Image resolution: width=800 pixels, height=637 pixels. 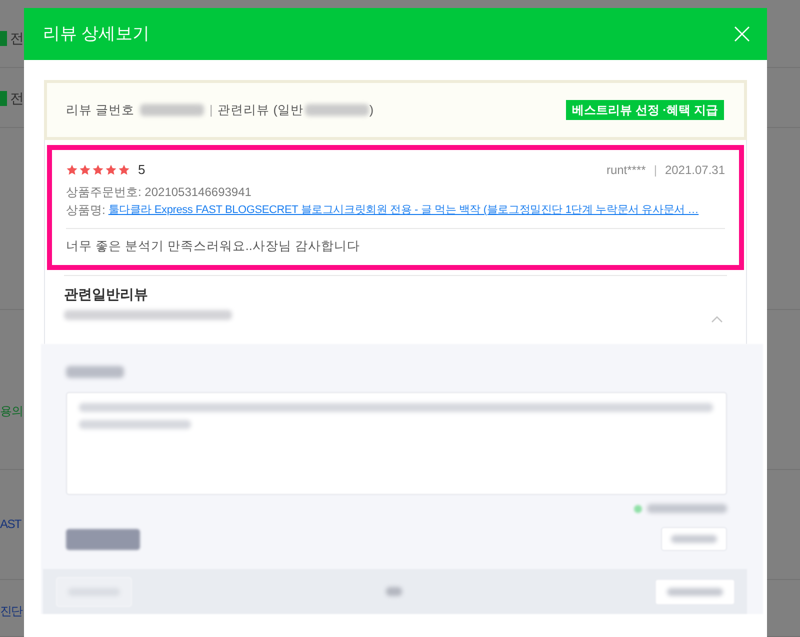 What do you see at coordinates (86, 210) in the screenshot?
I see `product-name-label: 상품명:` at bounding box center [86, 210].